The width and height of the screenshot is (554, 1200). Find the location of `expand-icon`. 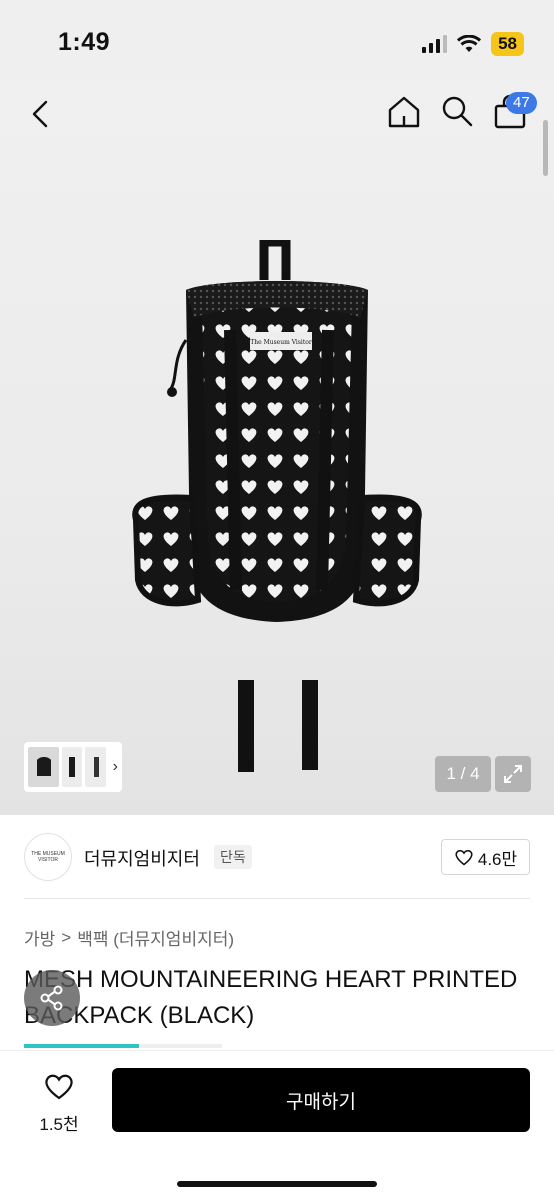

expand-icon is located at coordinates (513, 774).